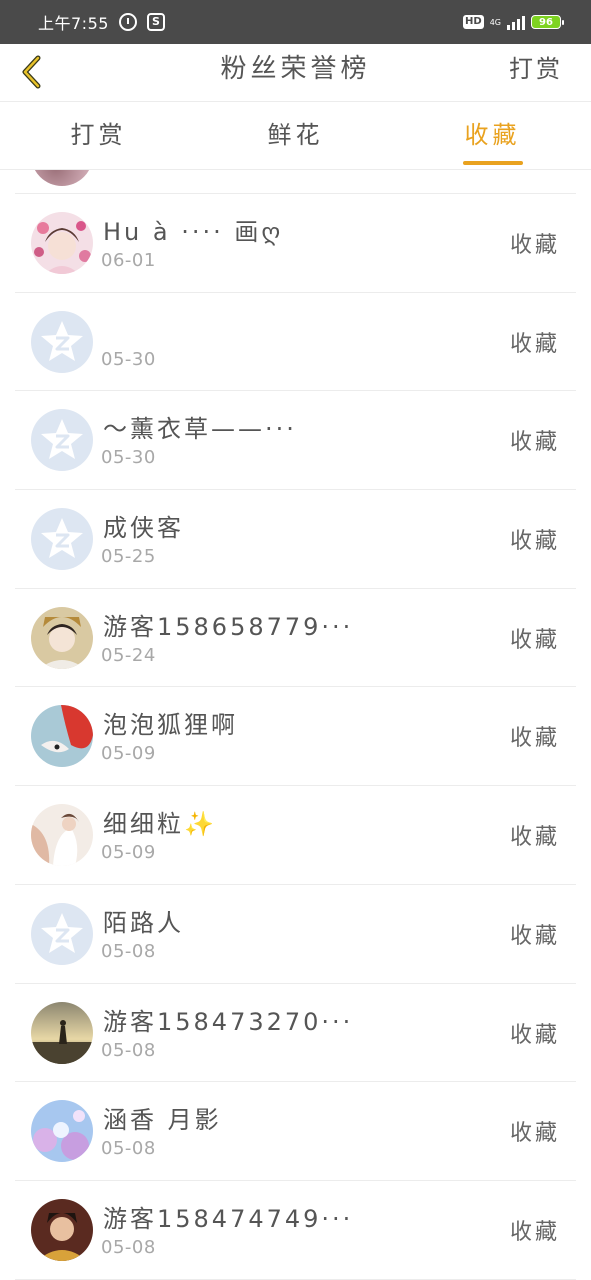 The width and height of the screenshot is (591, 1280). What do you see at coordinates (295, 737) in the screenshot?
I see `list-item: 泡泡狐狸啊 05-09 收藏` at bounding box center [295, 737].